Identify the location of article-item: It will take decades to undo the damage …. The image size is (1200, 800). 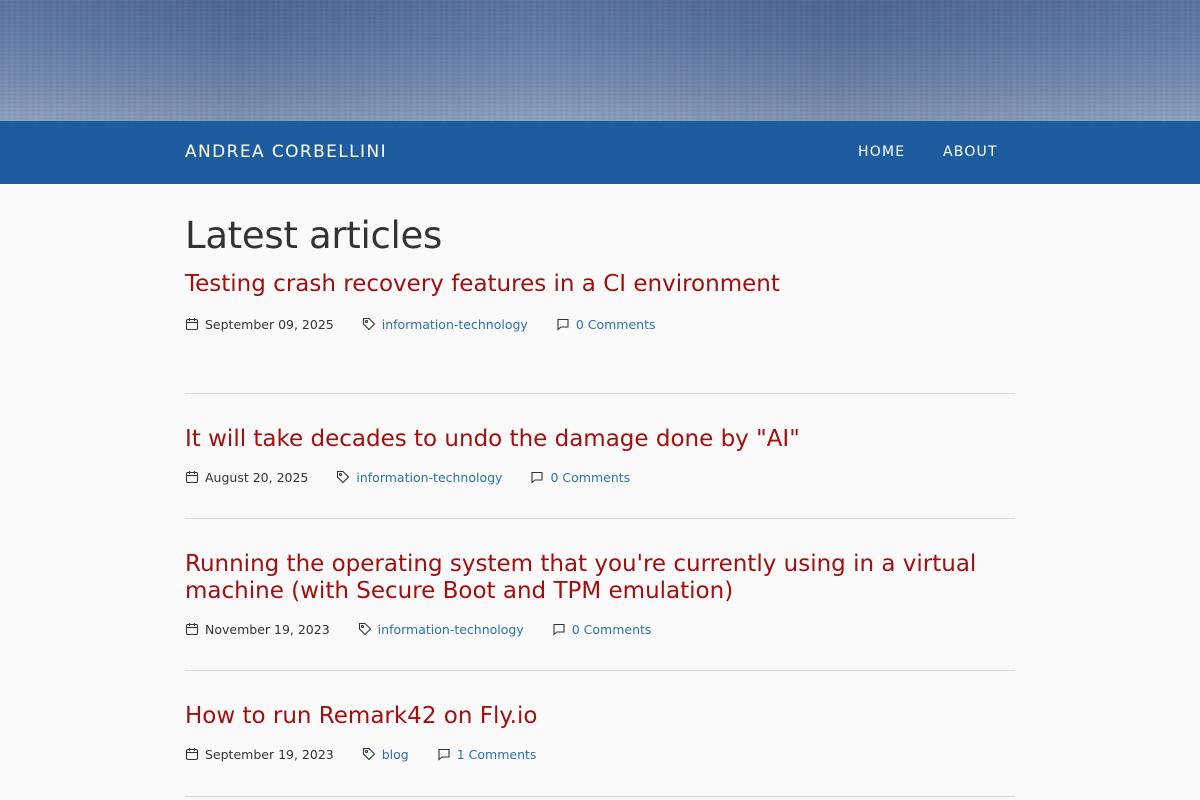
(600, 456).